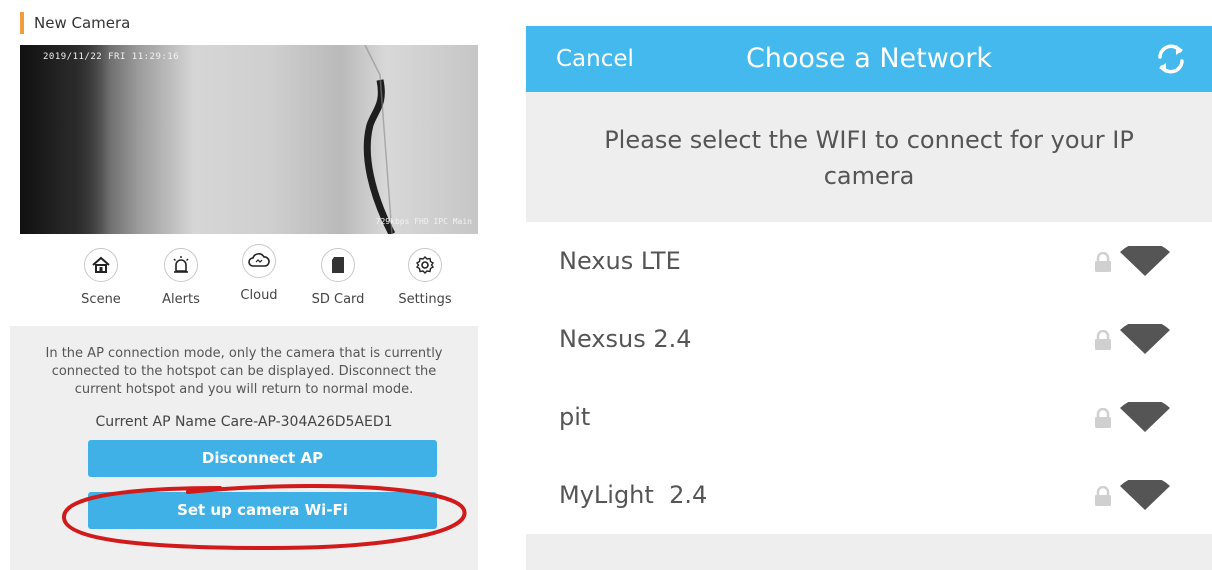 The image size is (1212, 570). I want to click on sd-card-icon, so click(338, 265).